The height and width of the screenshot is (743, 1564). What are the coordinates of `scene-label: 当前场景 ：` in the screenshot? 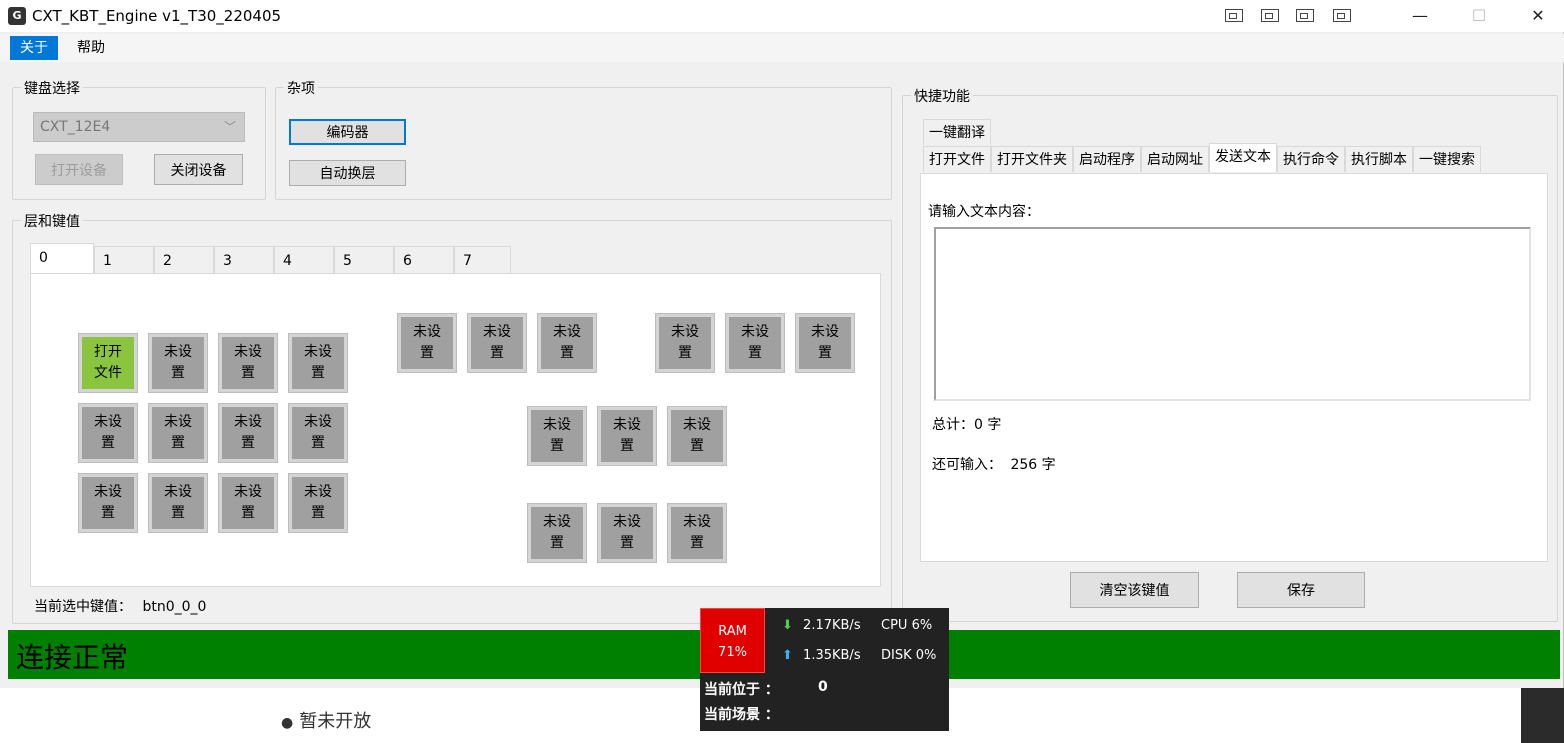 It's located at (741, 715).